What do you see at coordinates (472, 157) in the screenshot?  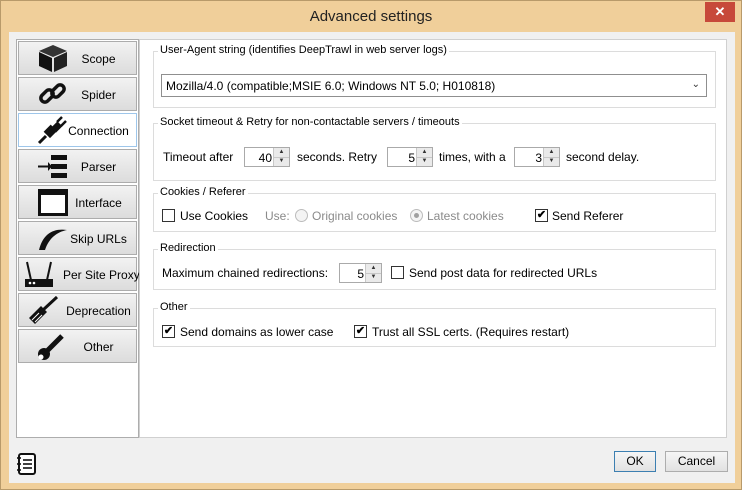 I see `times-label: times, with a` at bounding box center [472, 157].